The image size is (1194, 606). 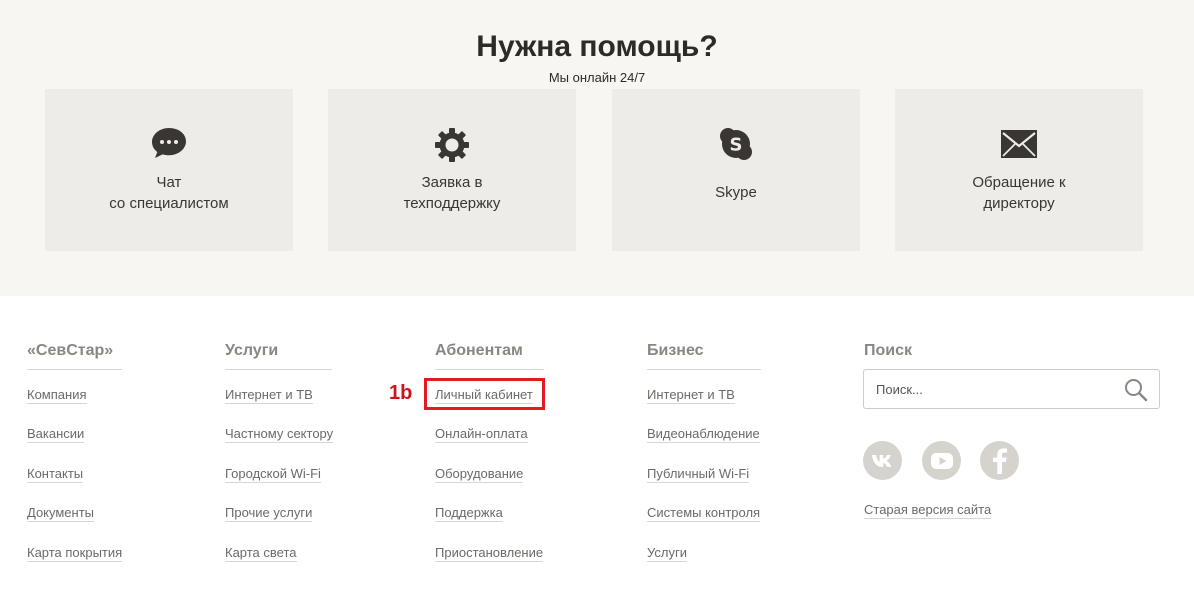 I want to click on link-vacancies: Вакансии, so click(x=56, y=434).